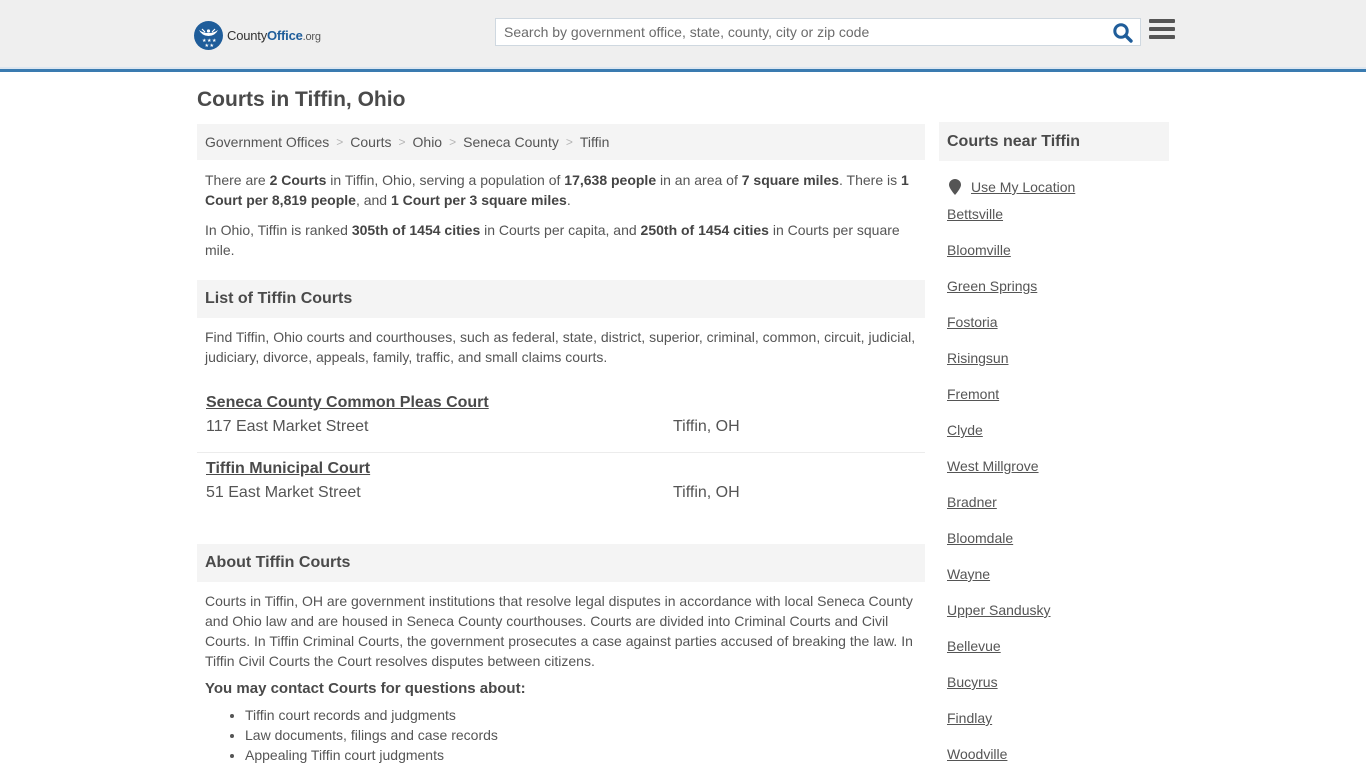 Image resolution: width=1366 pixels, height=782 pixels. Describe the element at coordinates (1058, 764) in the screenshot. I see `nearby-city-link: Woodville` at that location.